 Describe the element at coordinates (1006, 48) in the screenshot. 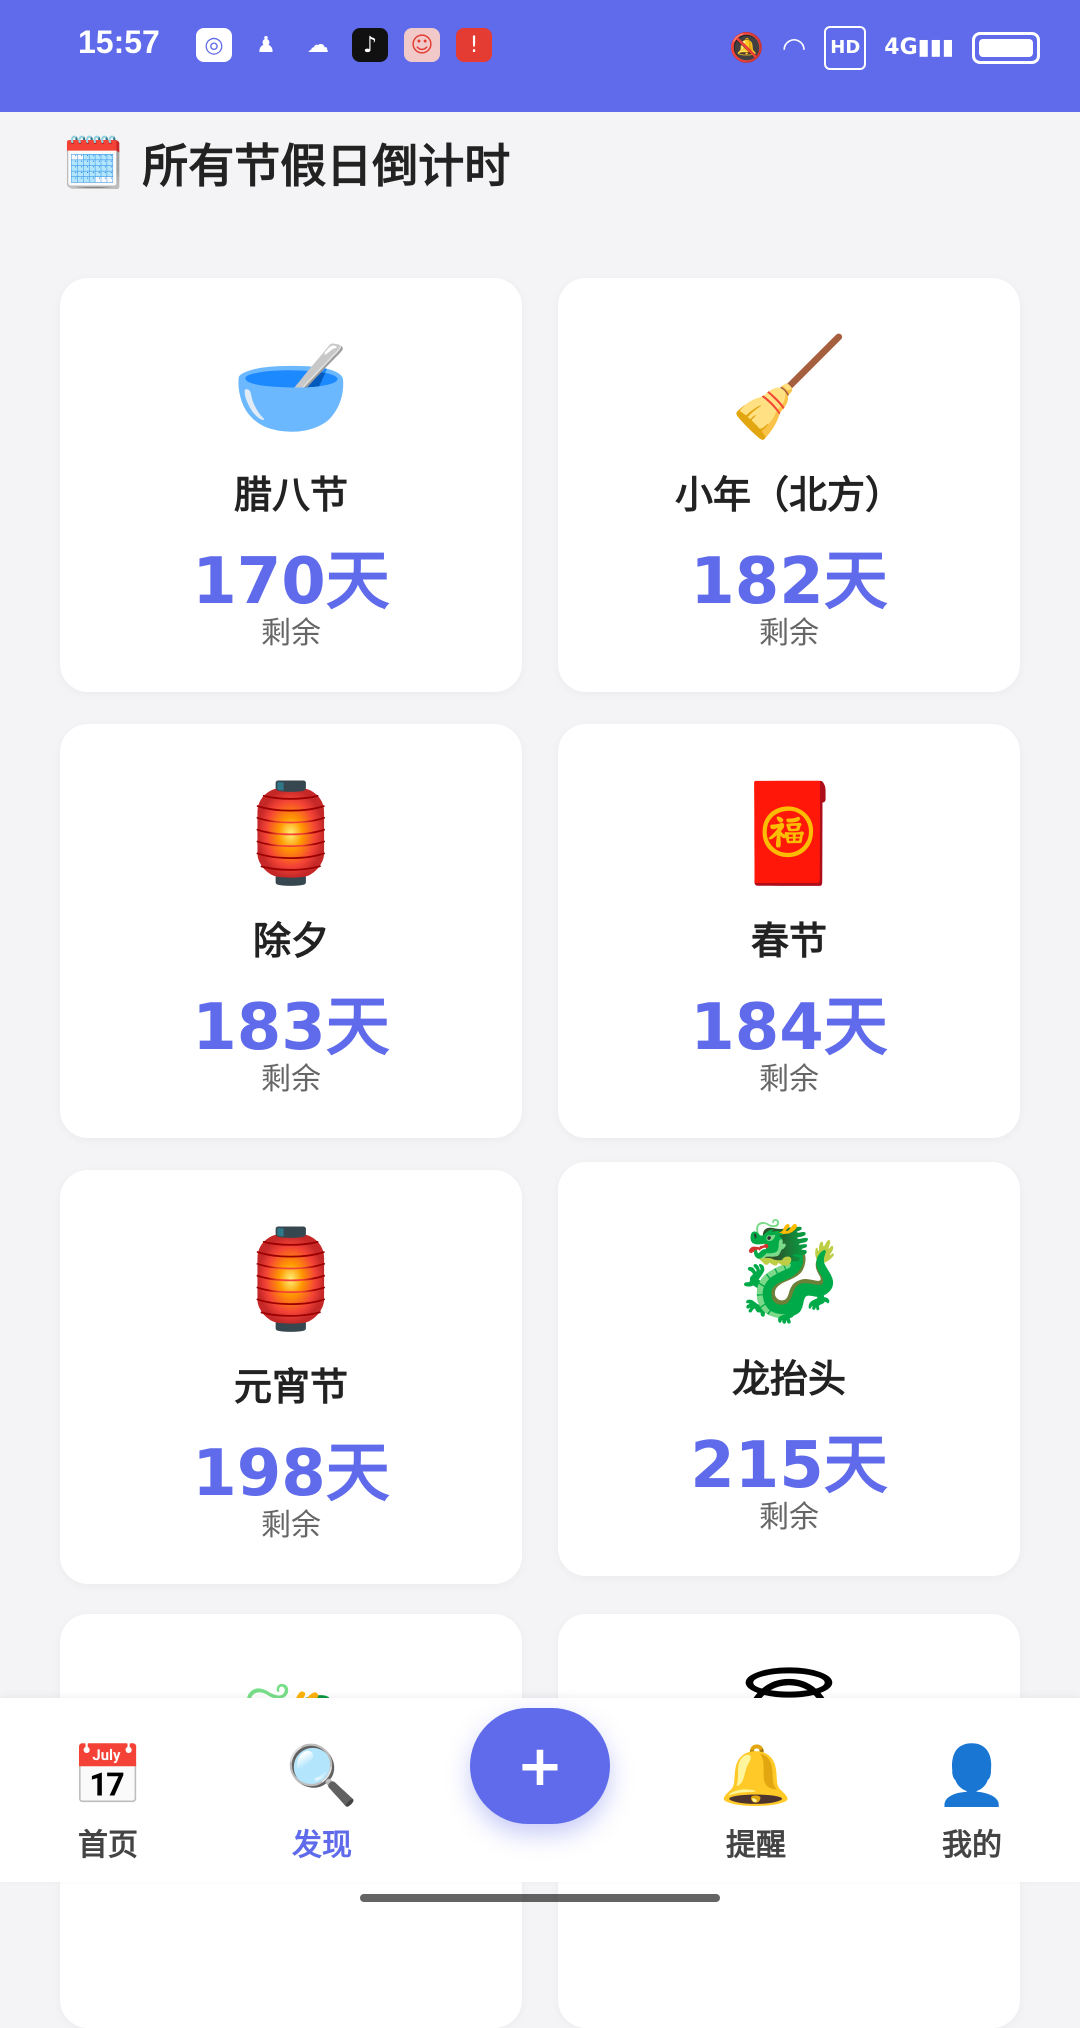

I see `battery-icon` at that location.